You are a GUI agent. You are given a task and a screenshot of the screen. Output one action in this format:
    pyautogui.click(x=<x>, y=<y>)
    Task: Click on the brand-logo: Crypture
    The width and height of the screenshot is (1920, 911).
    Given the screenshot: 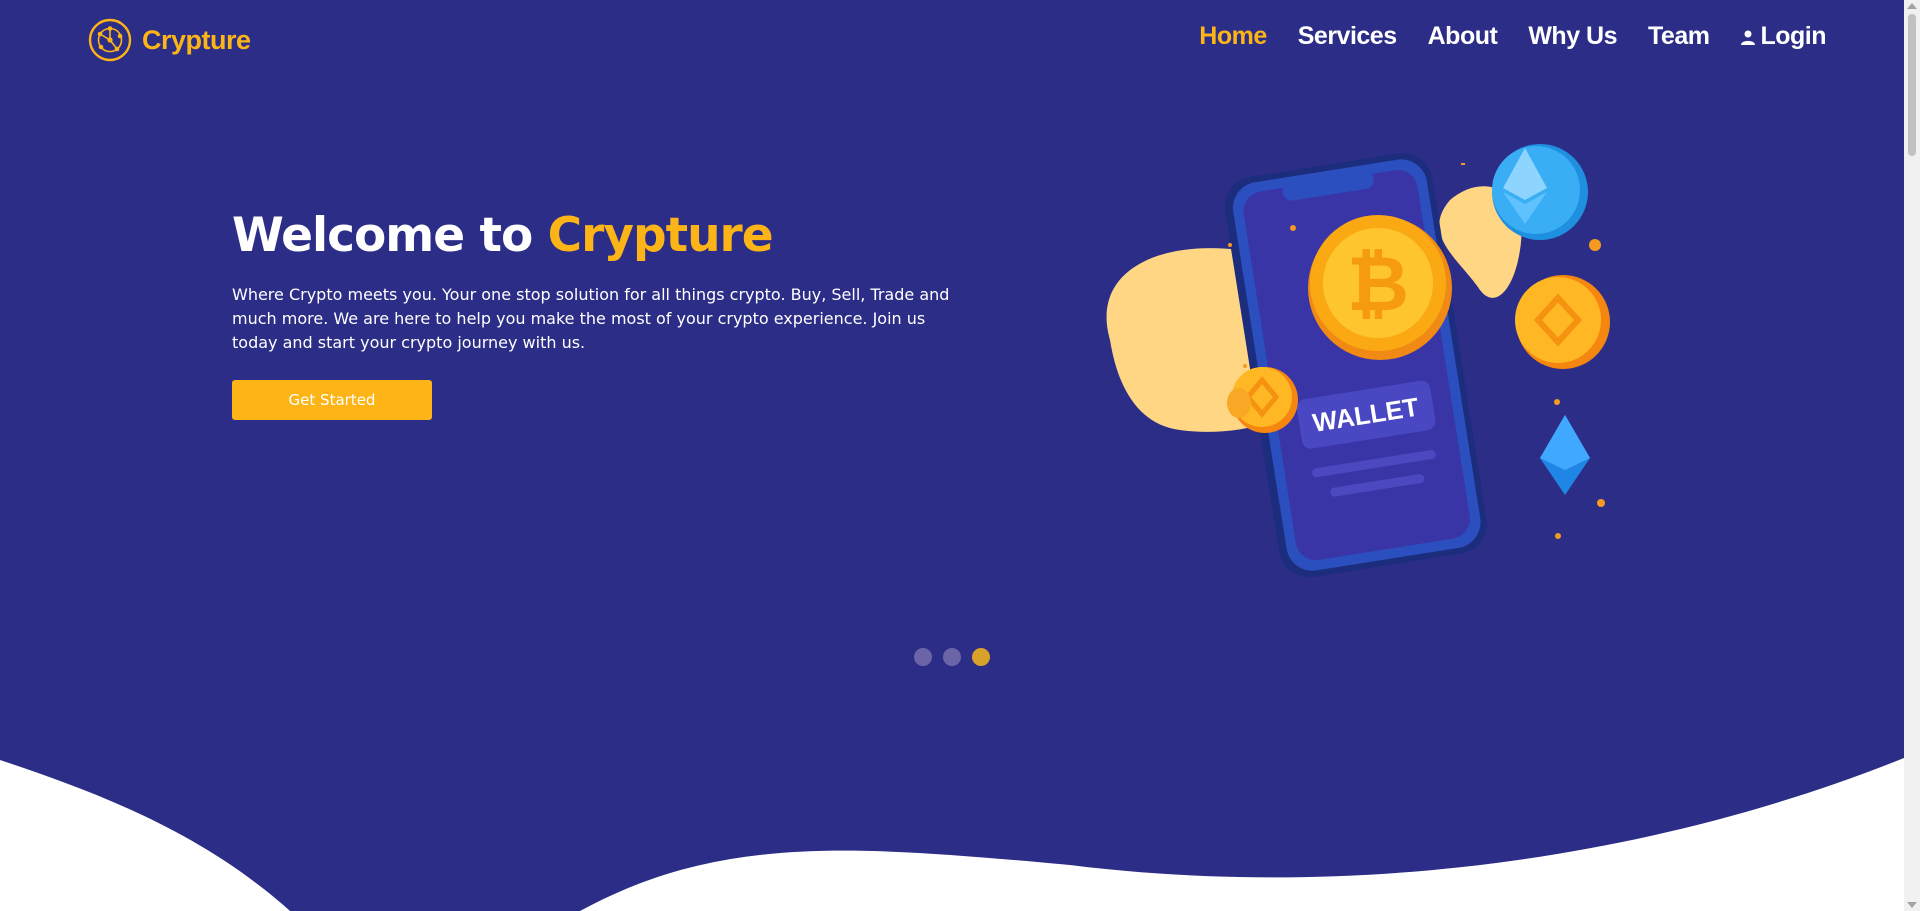 What is the action you would take?
    pyautogui.click(x=169, y=40)
    